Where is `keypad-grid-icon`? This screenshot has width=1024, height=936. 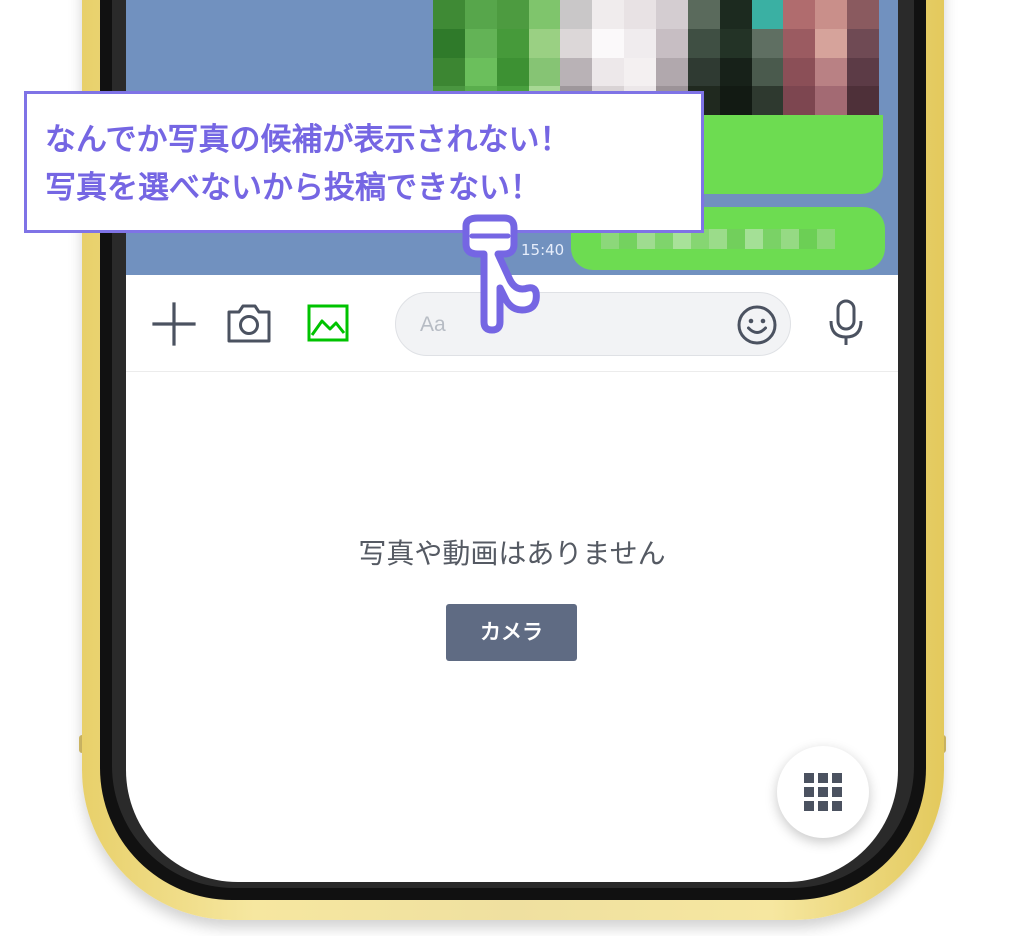
keypad-grid-icon is located at coordinates (823, 792).